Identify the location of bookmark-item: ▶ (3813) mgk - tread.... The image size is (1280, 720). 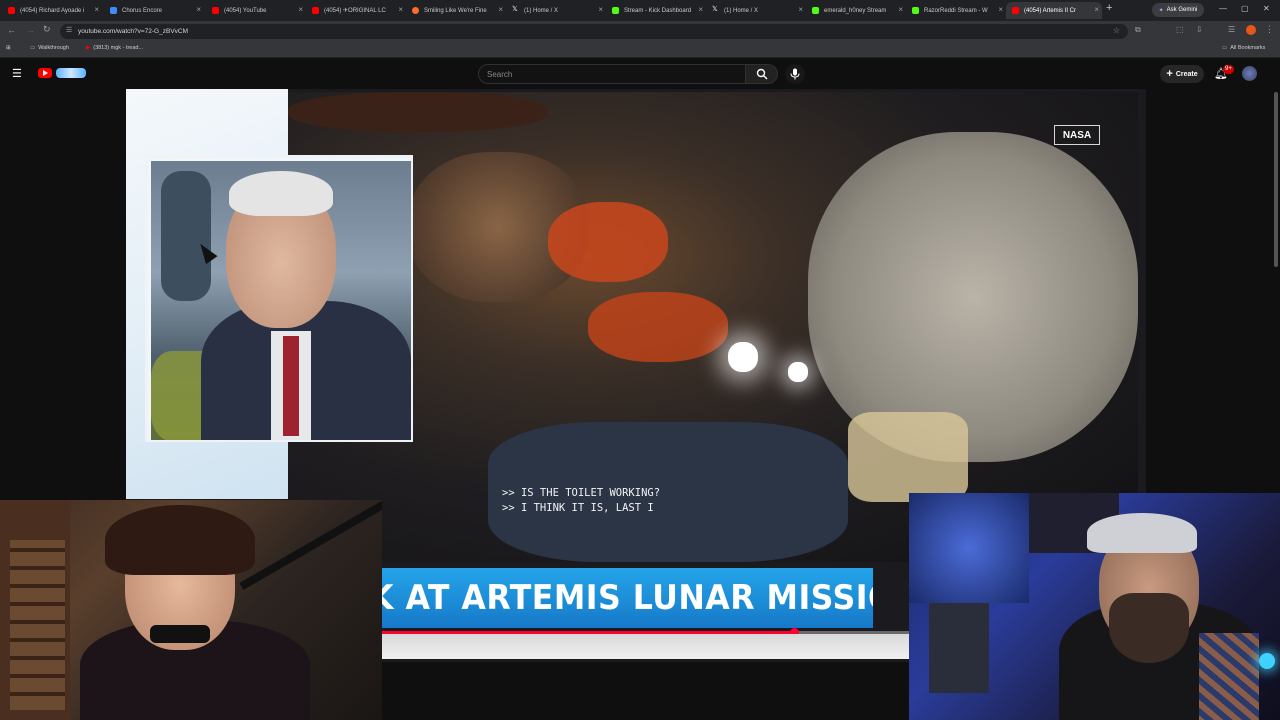
(114, 48).